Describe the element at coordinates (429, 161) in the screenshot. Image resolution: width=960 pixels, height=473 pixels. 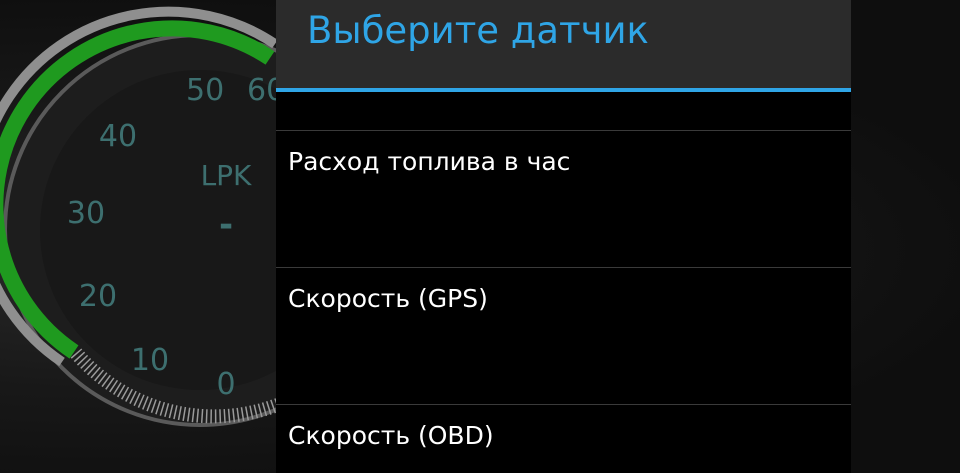
I see `sensor-item-label: Расход топлива в час` at that location.